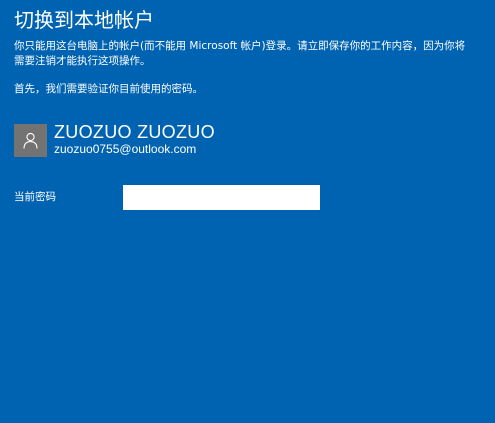 Image resolution: width=495 pixels, height=423 pixels. I want to click on account-text: ZUOZUO ZUOZUO zuozuo0755@outlook.com, so click(134, 140).